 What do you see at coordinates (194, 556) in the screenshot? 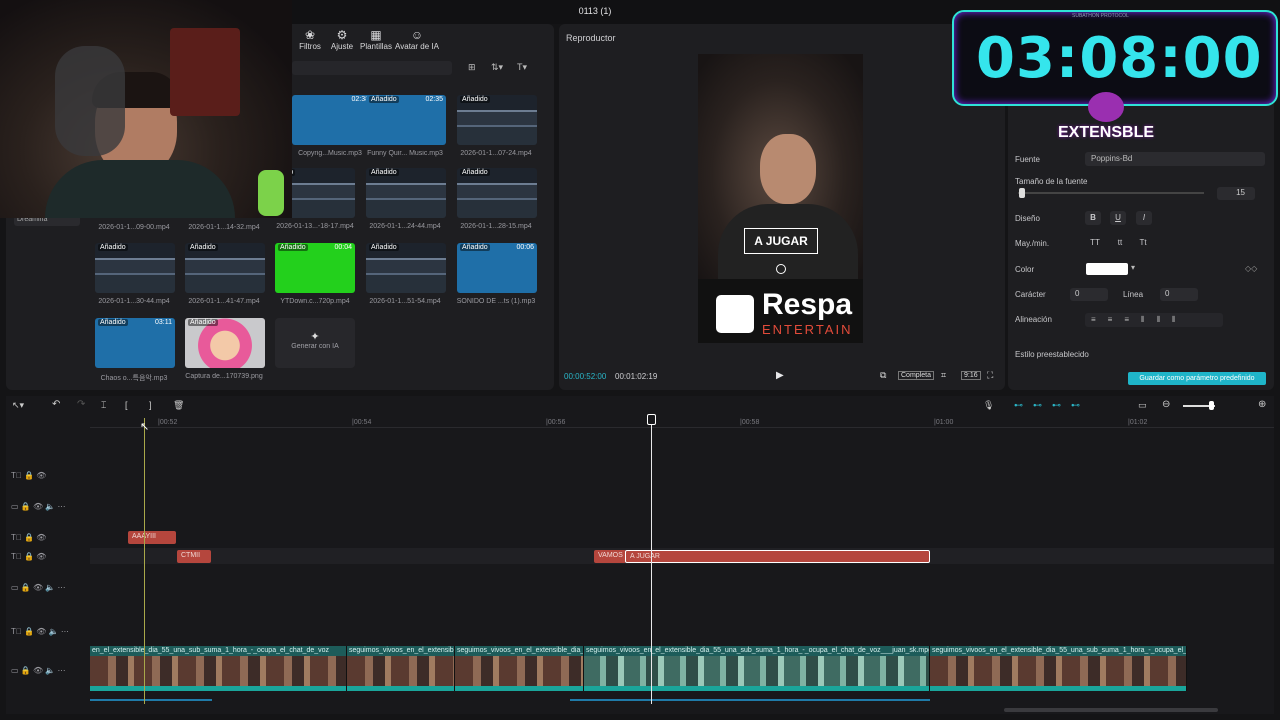
I see `text-clip-ctmii: CTMII` at bounding box center [194, 556].